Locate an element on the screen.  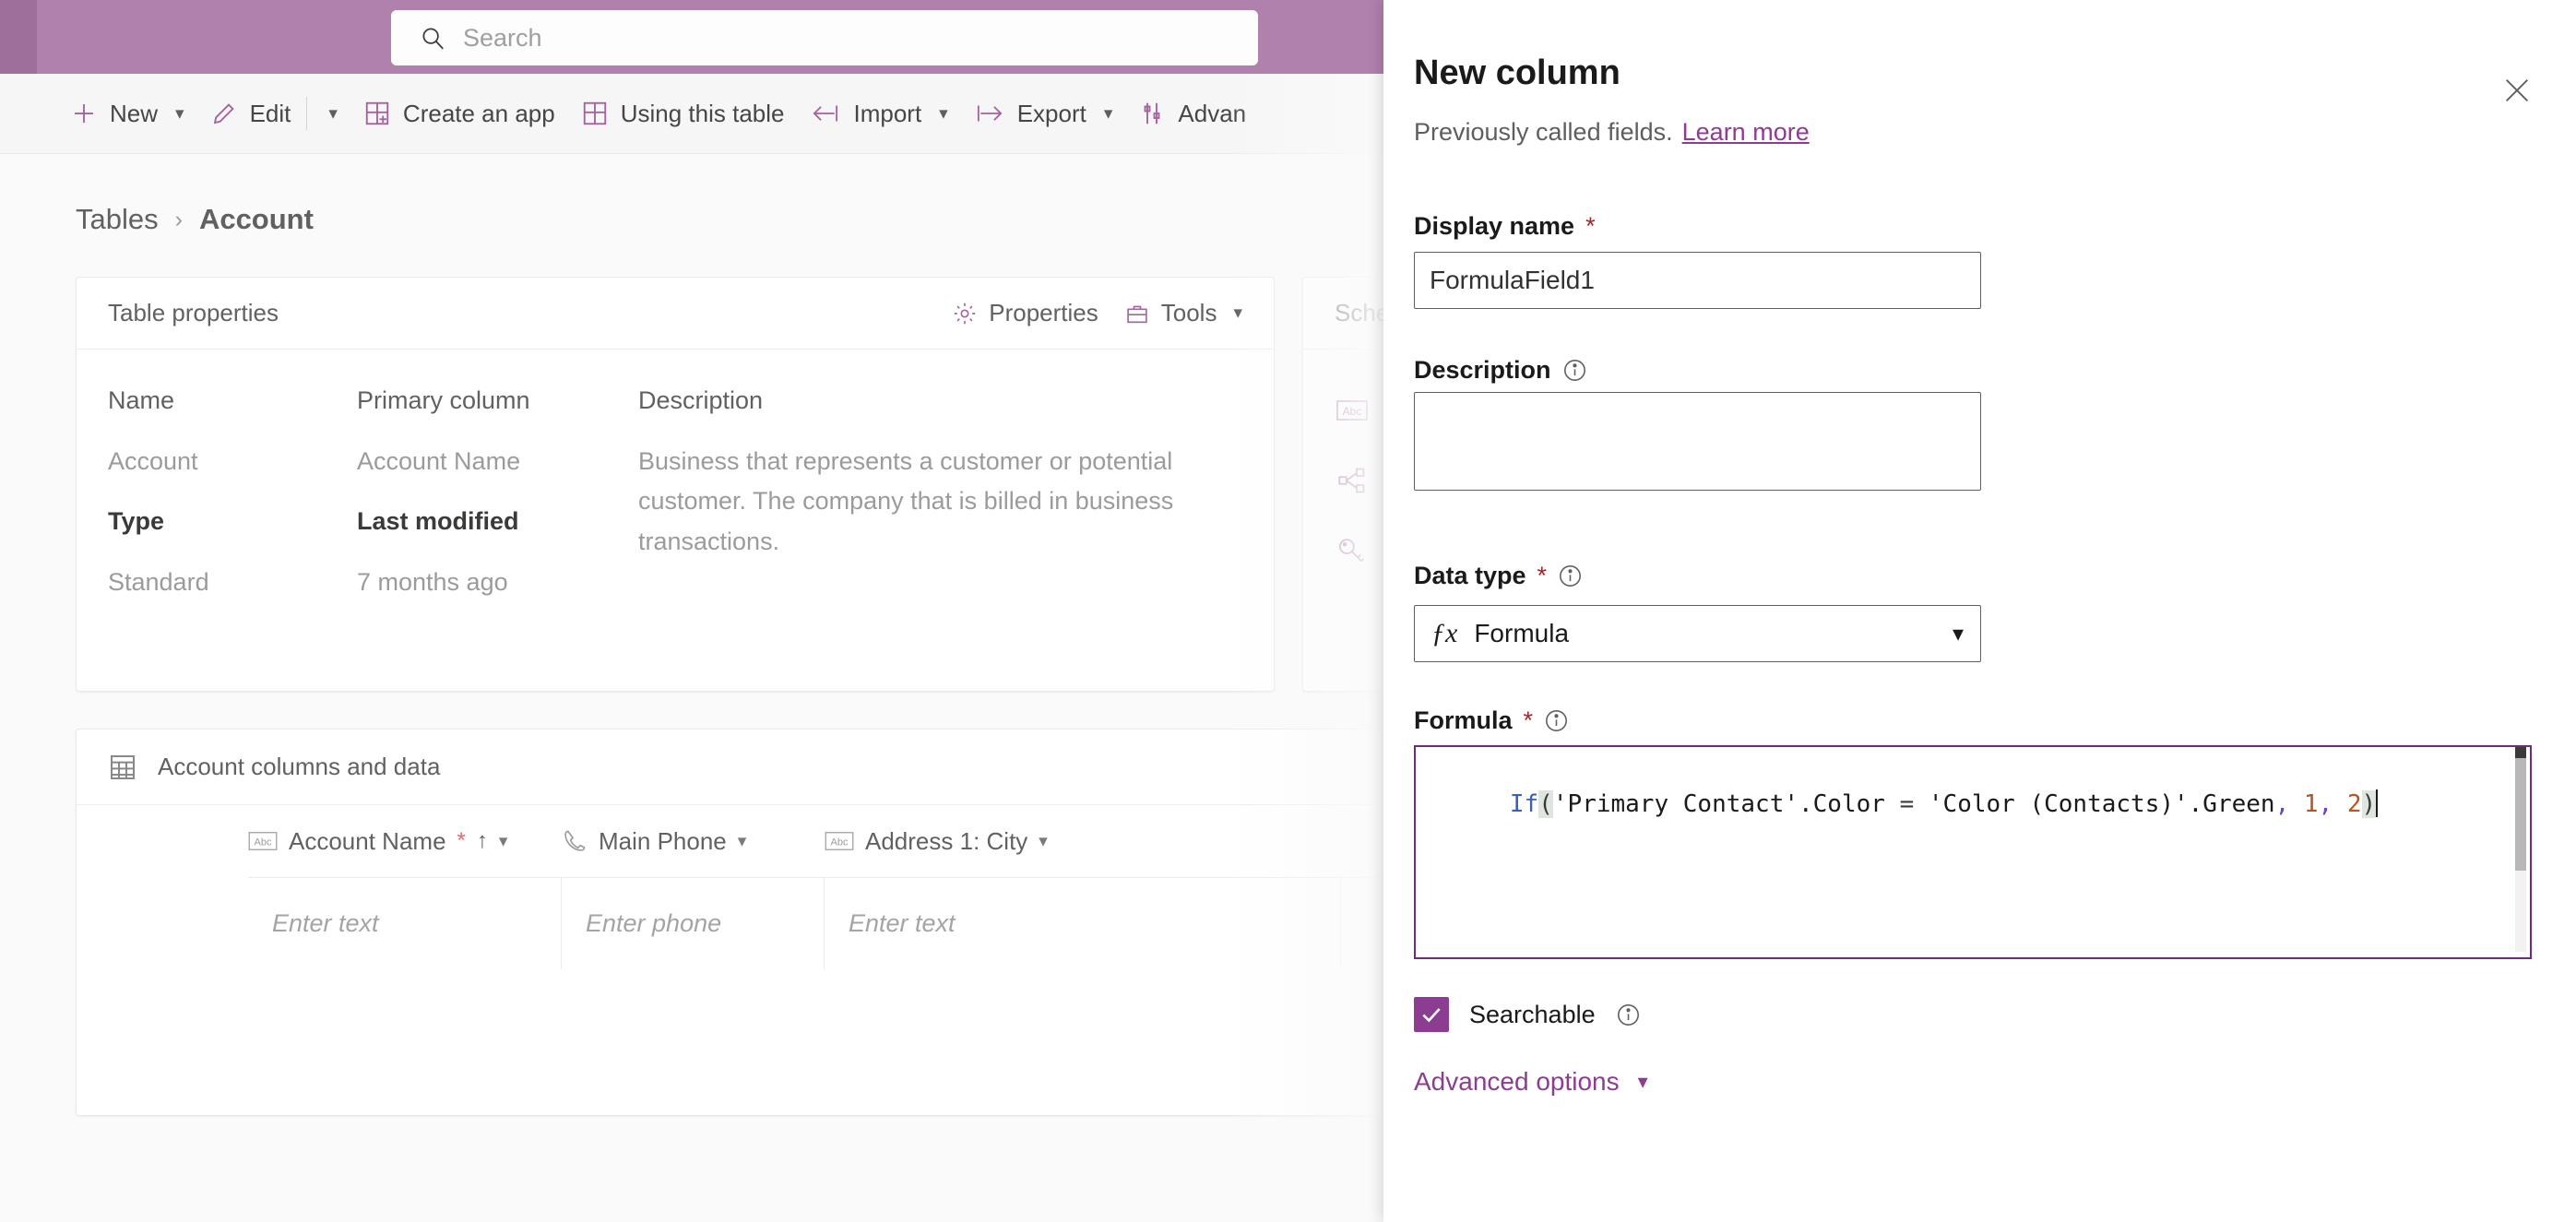
cell-address-city: Enter text is located at coordinates (1083, 923).